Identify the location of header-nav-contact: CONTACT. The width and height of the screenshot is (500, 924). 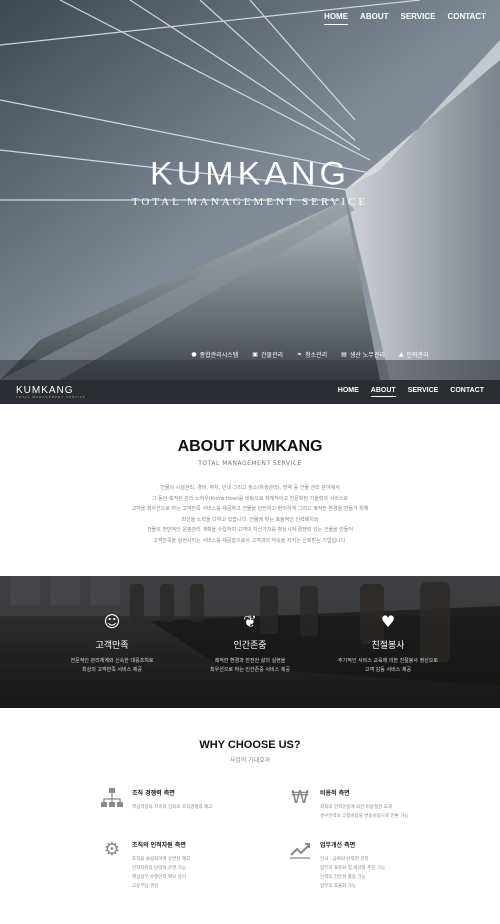
(467, 392).